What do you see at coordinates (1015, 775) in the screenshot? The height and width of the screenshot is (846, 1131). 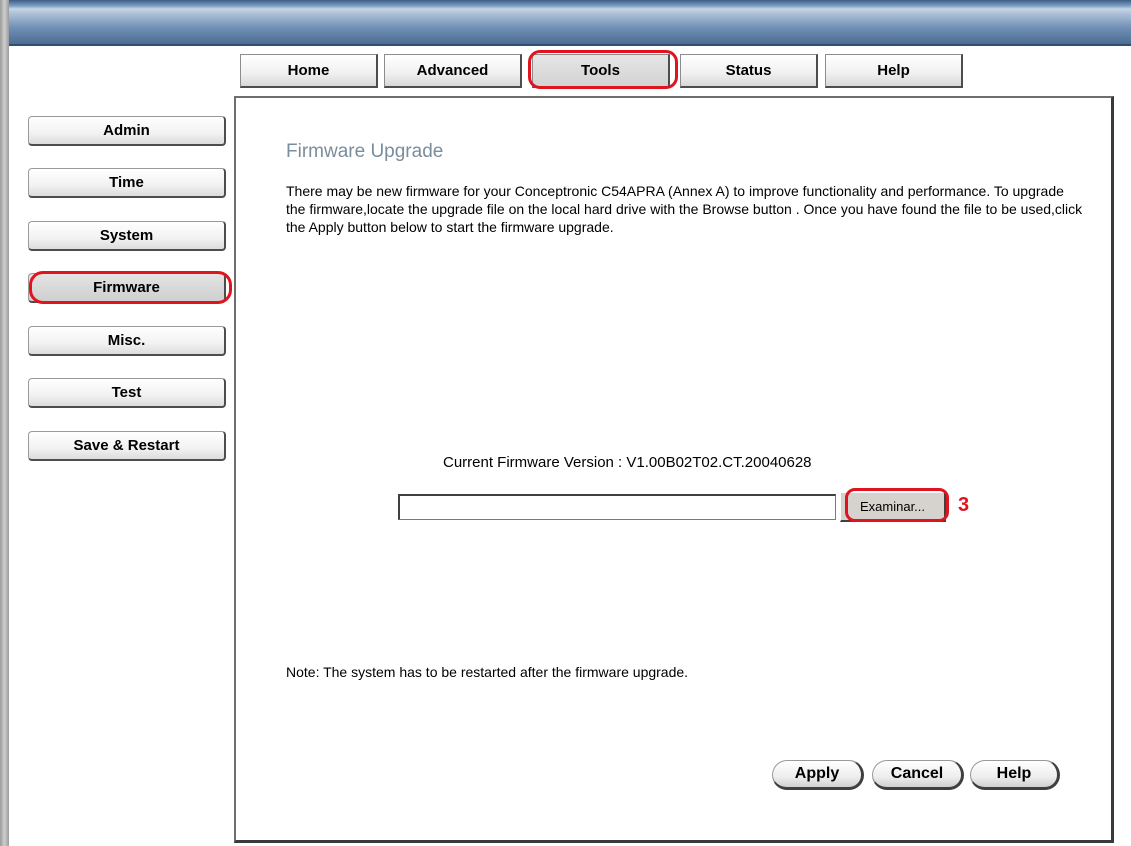 I see `help-button: Help` at bounding box center [1015, 775].